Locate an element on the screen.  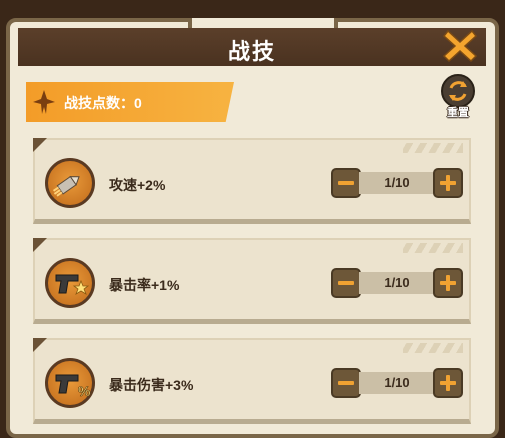
close-button is located at coordinates (460, 46).